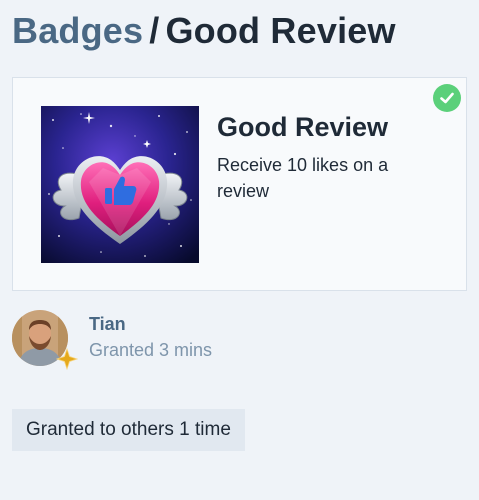 Image resolution: width=479 pixels, height=500 pixels. Describe the element at coordinates (280, 30) in the screenshot. I see `breadcrumb-current: Good Review` at that location.